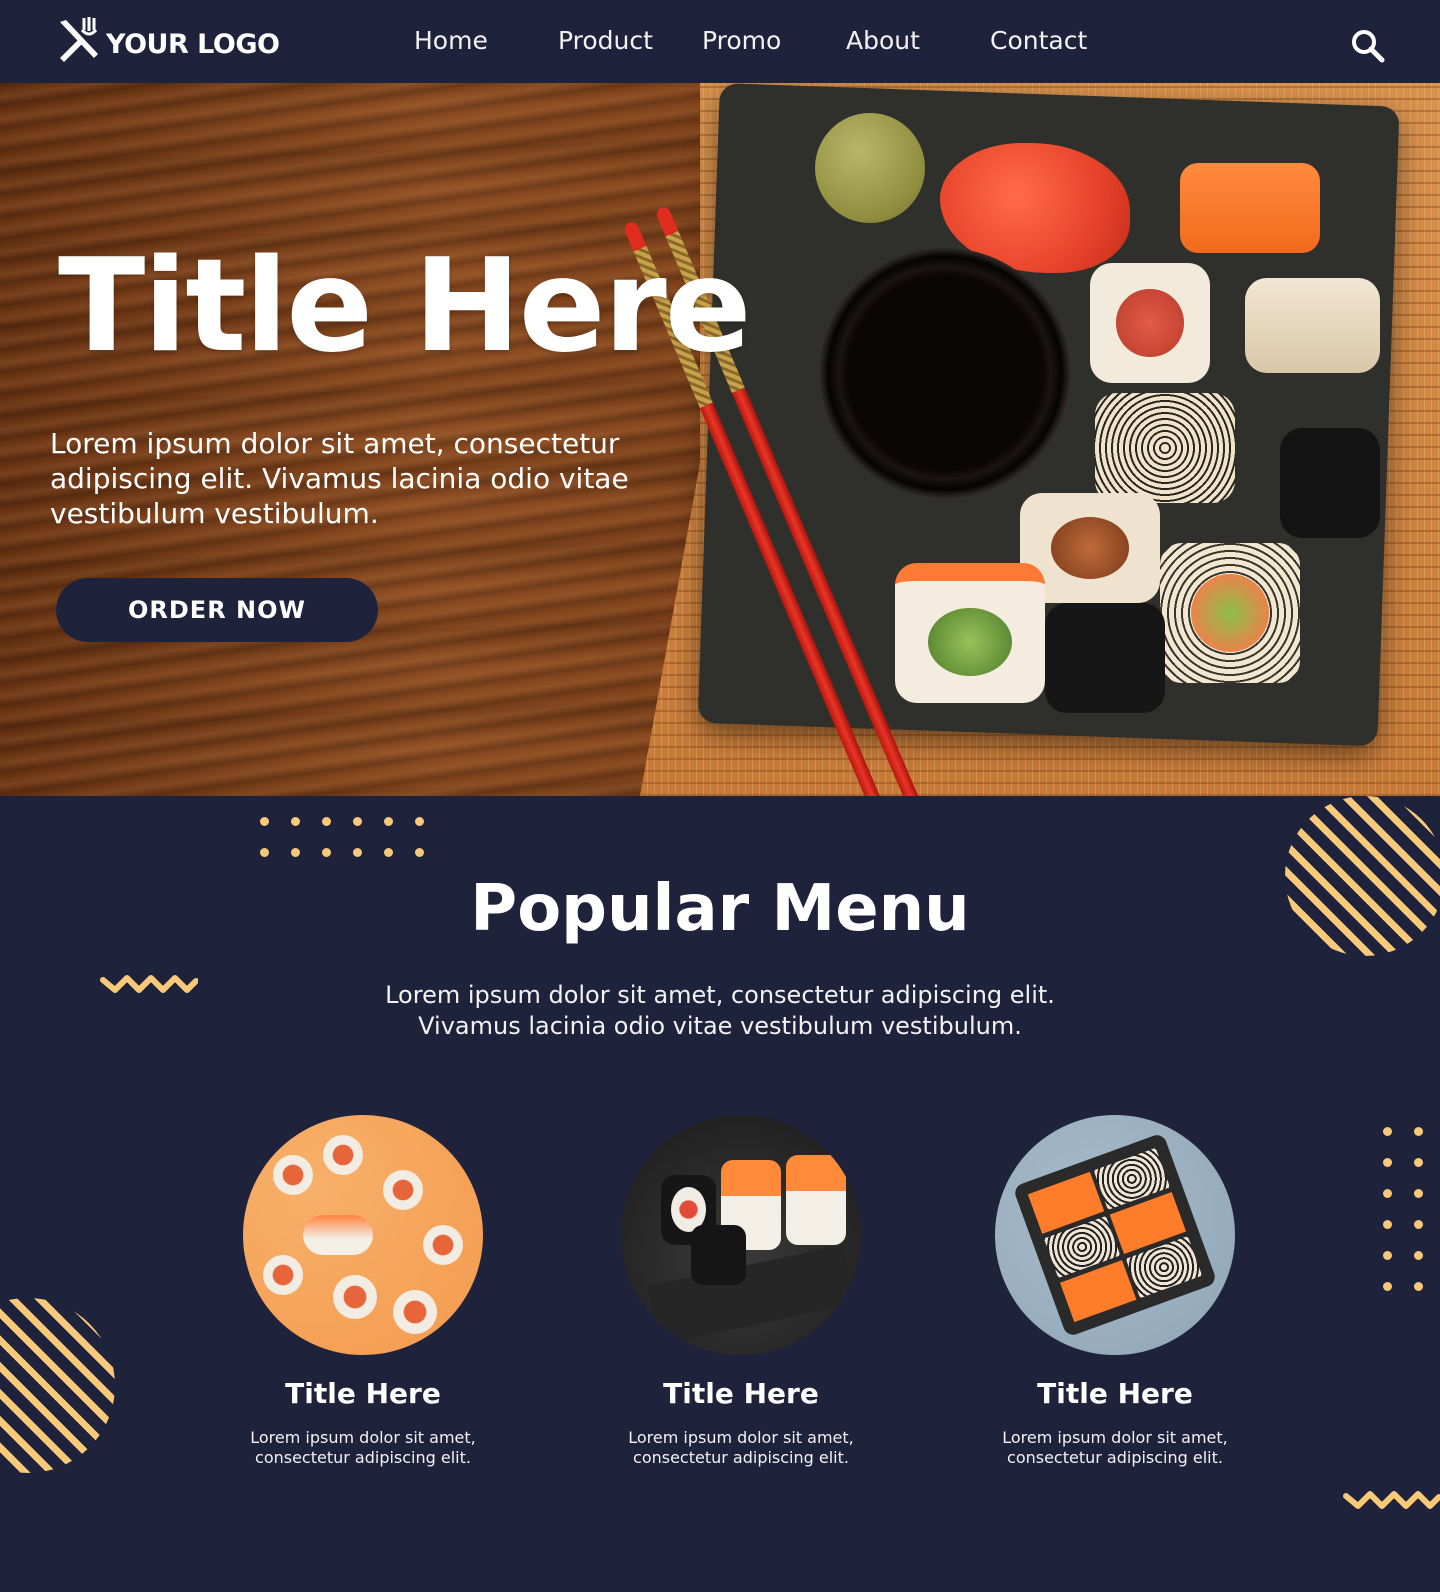 The image size is (1440, 1592). What do you see at coordinates (945, 373) in the screenshot?
I see `soy-sauce-bowl-image` at bounding box center [945, 373].